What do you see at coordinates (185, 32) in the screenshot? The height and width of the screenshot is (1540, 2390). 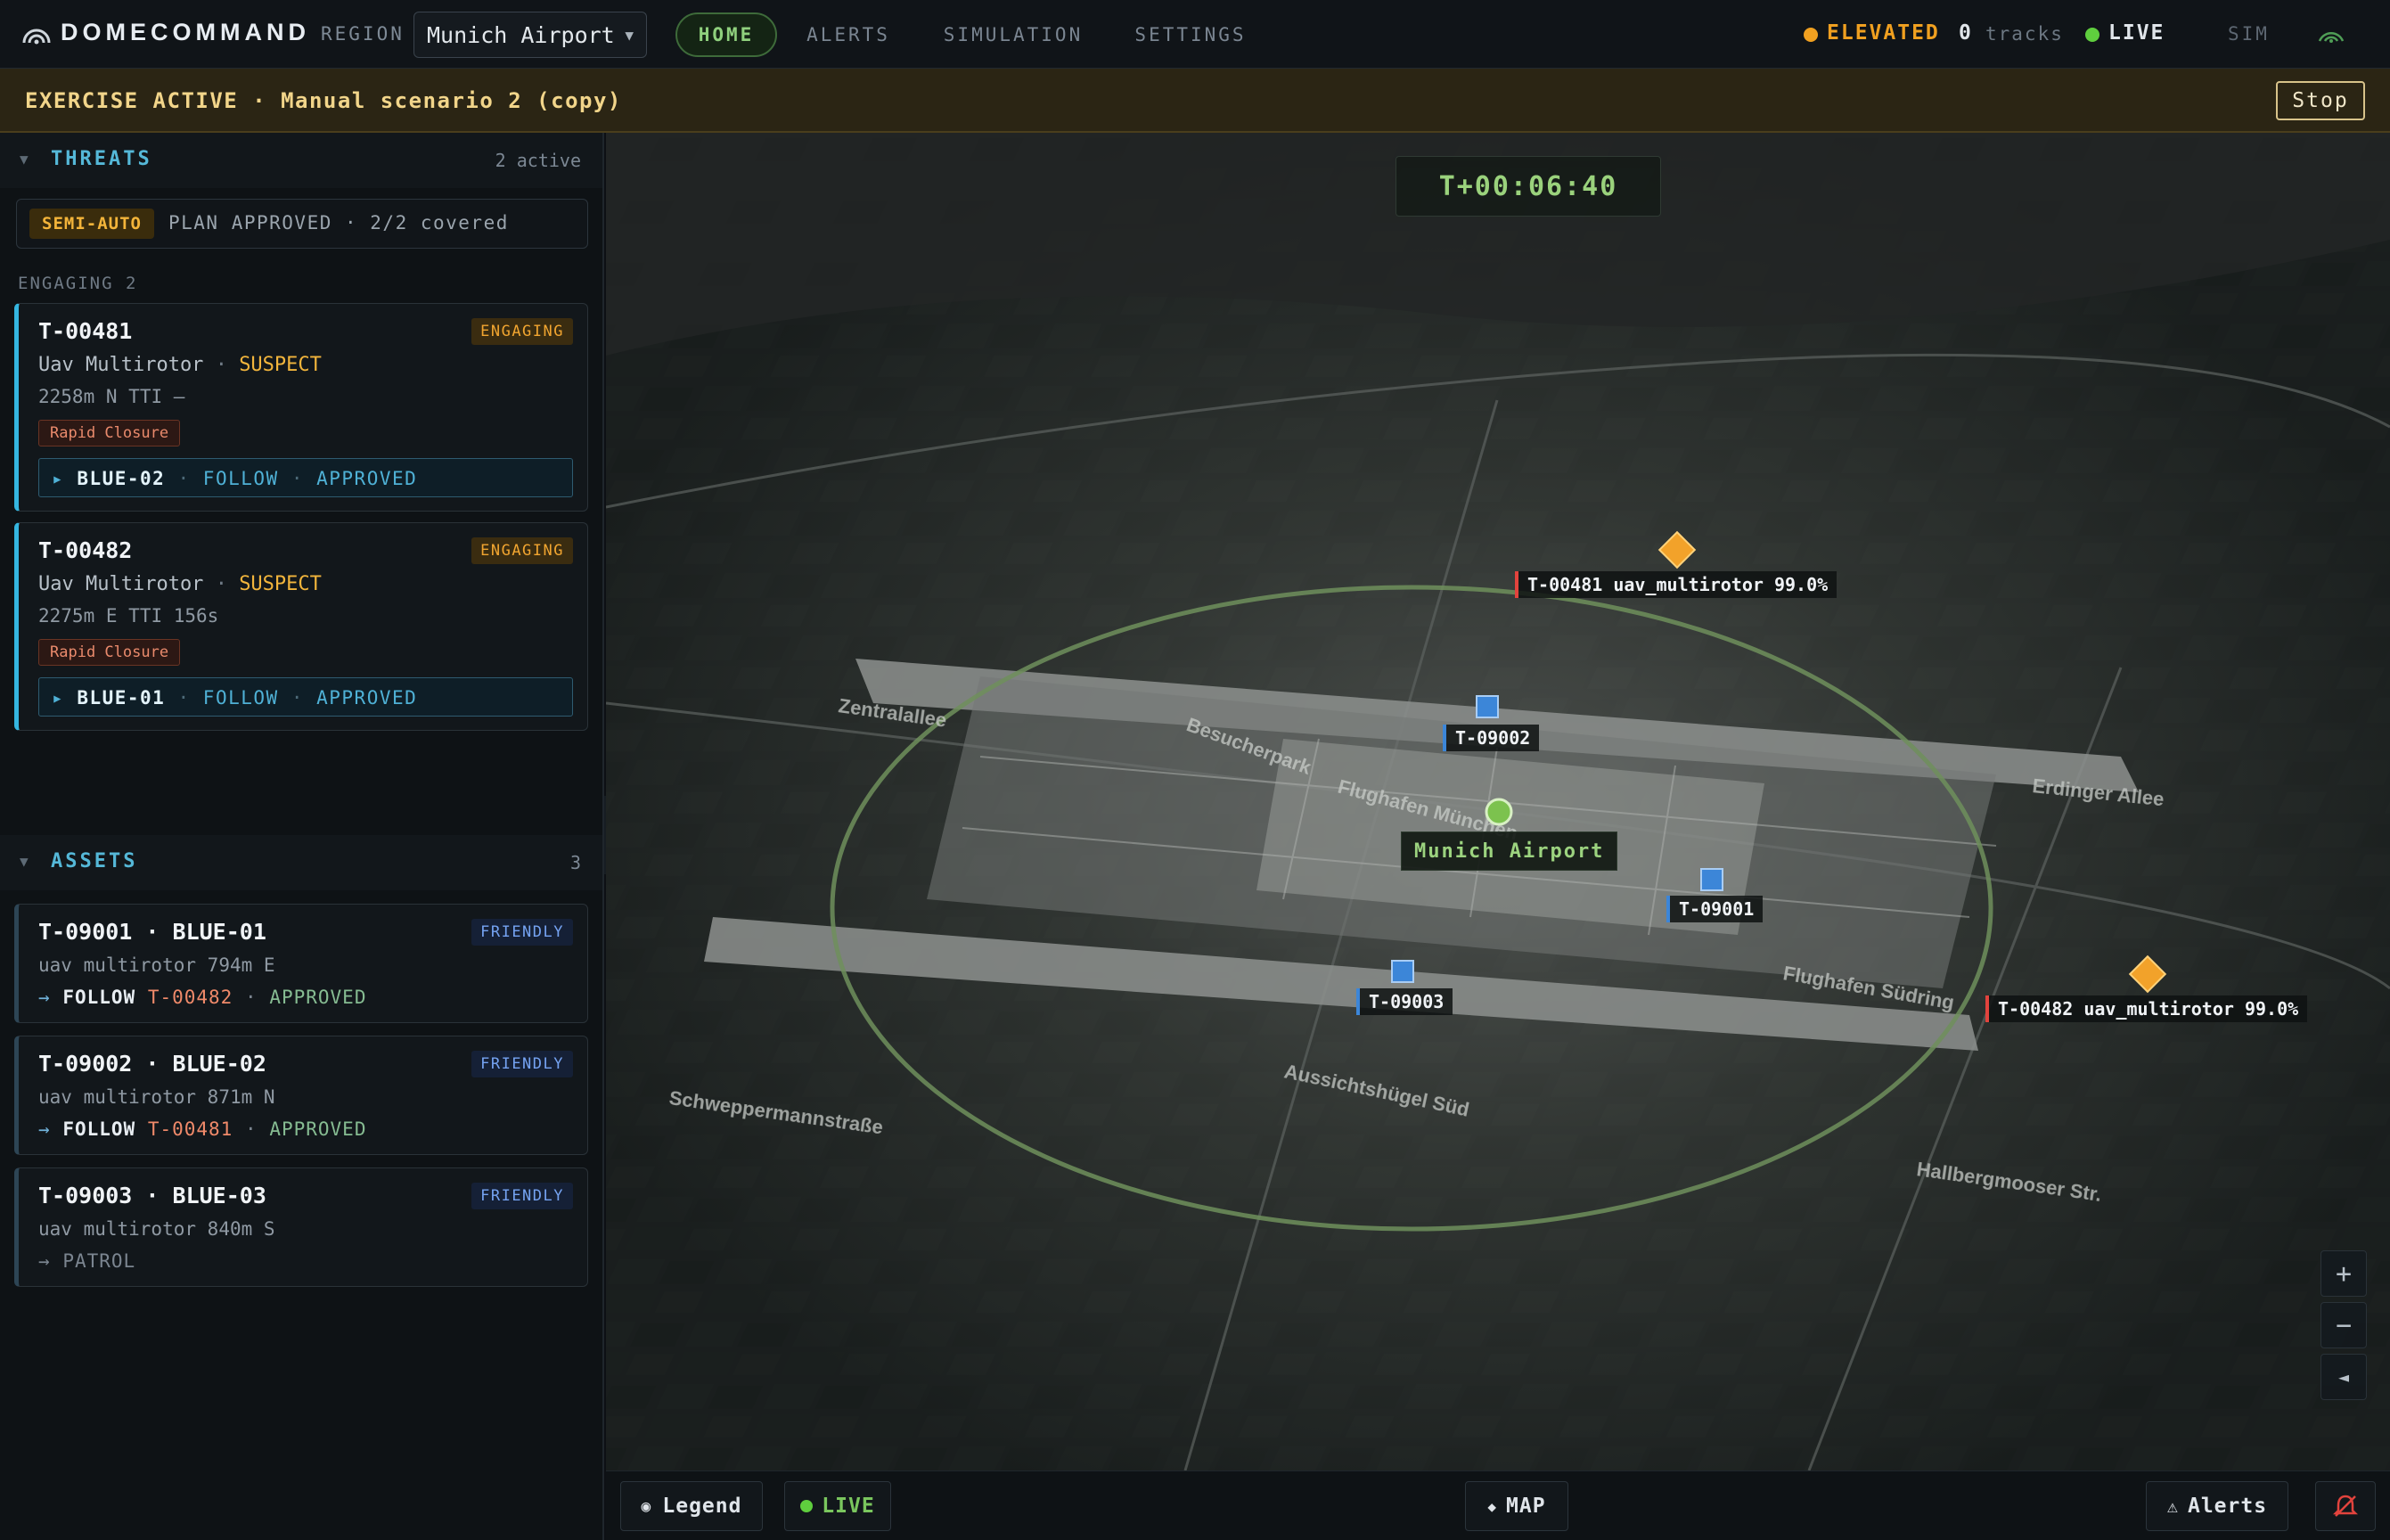 I see `brand-title: DOMECOMMAND` at bounding box center [185, 32].